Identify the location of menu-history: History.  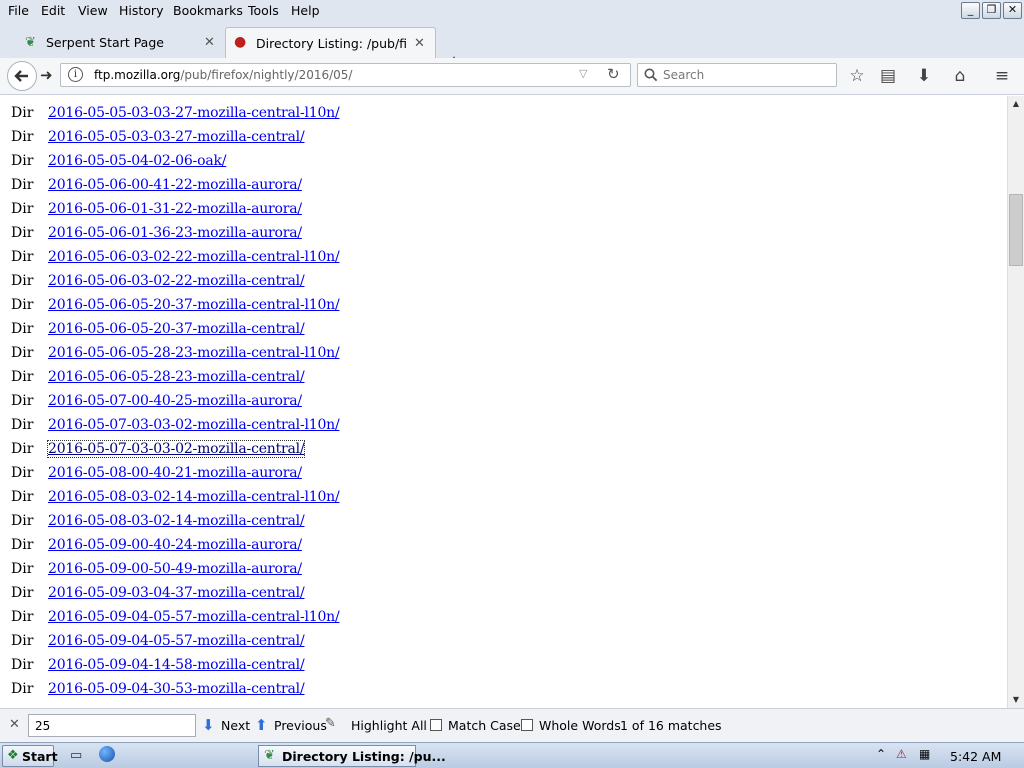
(141, 10).